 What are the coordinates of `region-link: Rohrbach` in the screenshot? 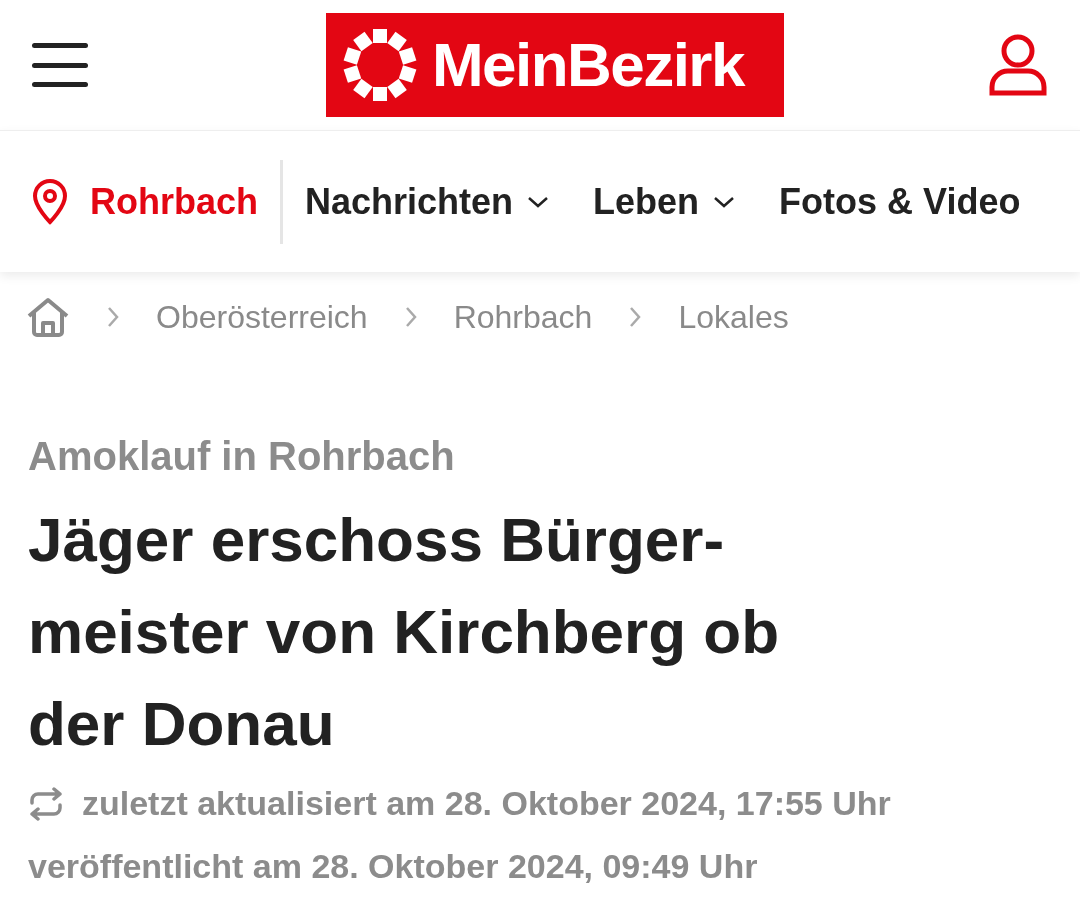 It's located at (140, 201).